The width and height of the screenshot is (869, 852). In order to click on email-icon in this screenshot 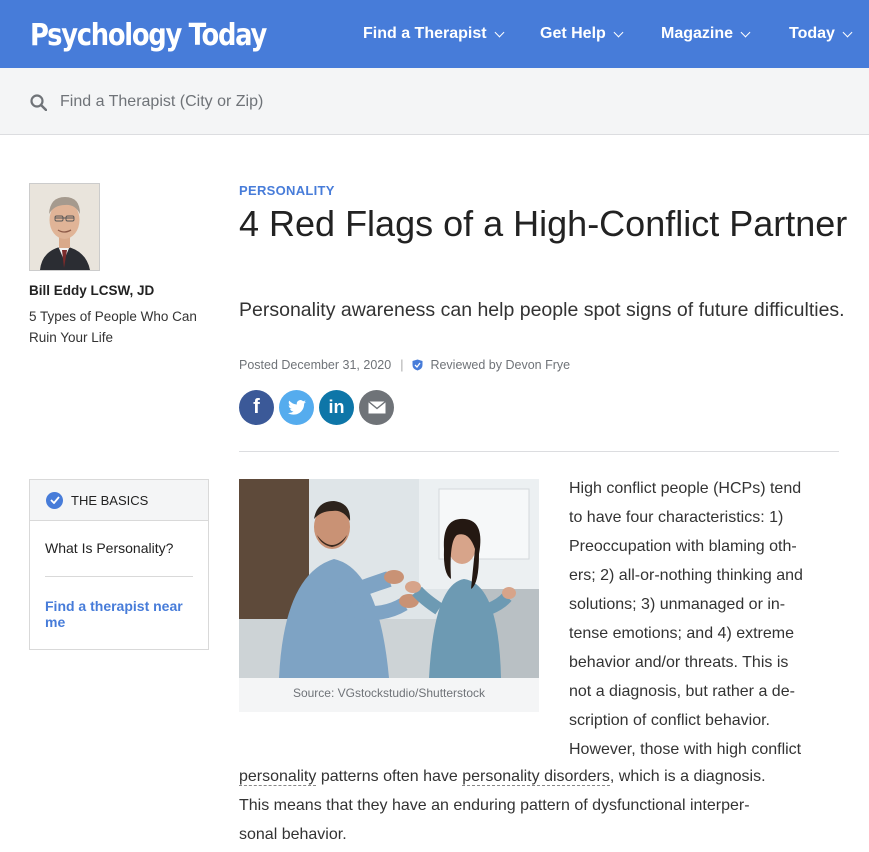, I will do `click(376, 407)`.